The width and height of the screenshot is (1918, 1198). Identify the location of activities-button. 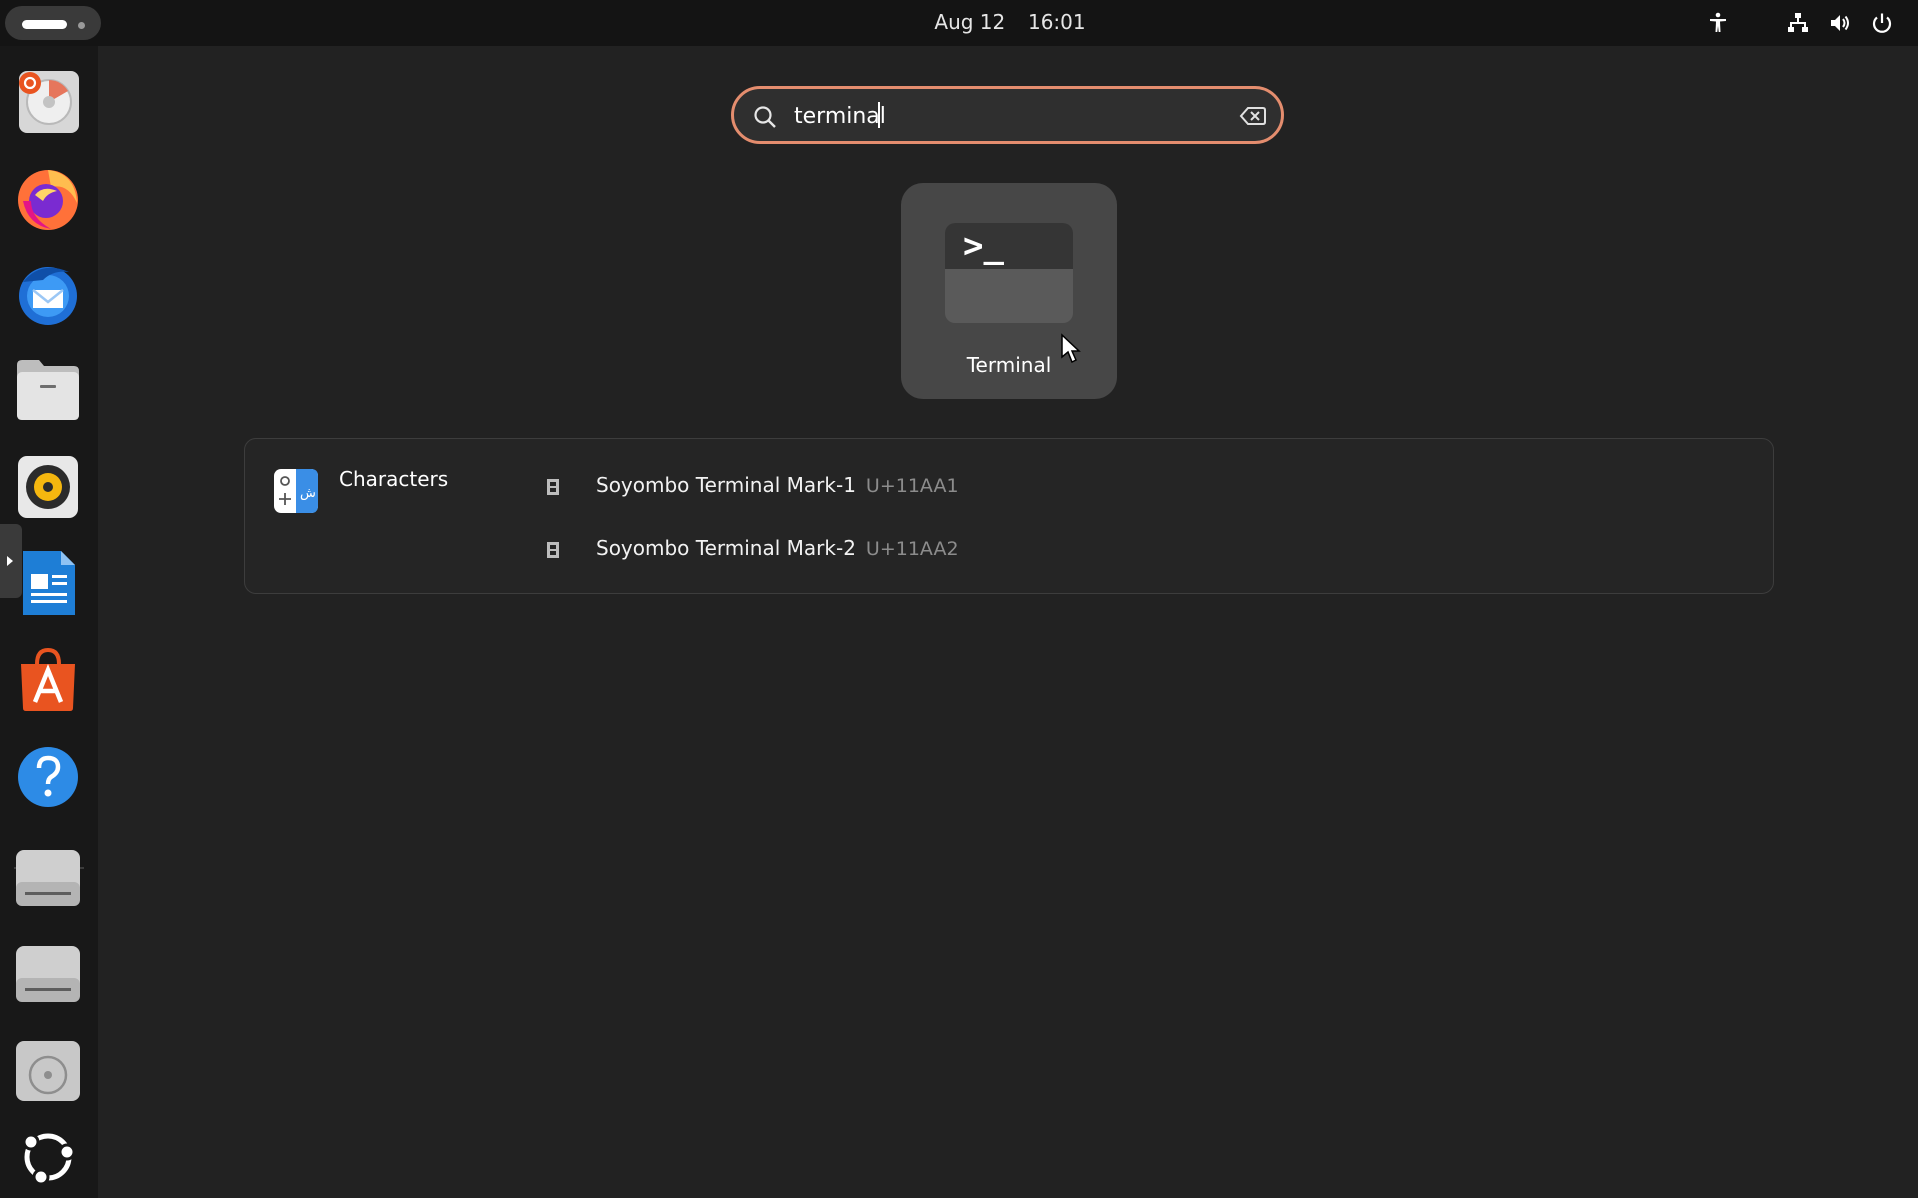
(53, 23).